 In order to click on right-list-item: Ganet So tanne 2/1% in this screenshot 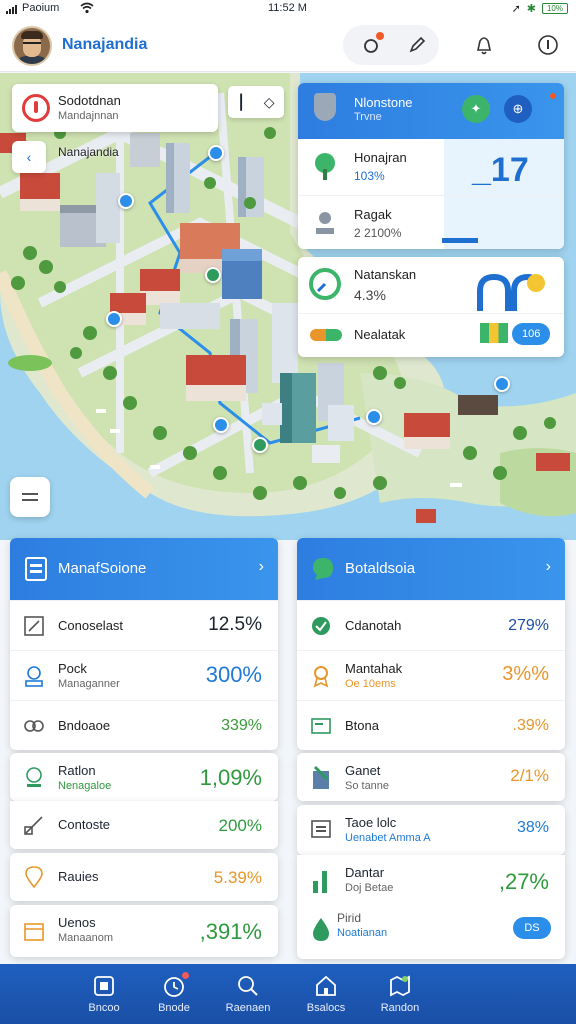, I will do `click(431, 777)`.